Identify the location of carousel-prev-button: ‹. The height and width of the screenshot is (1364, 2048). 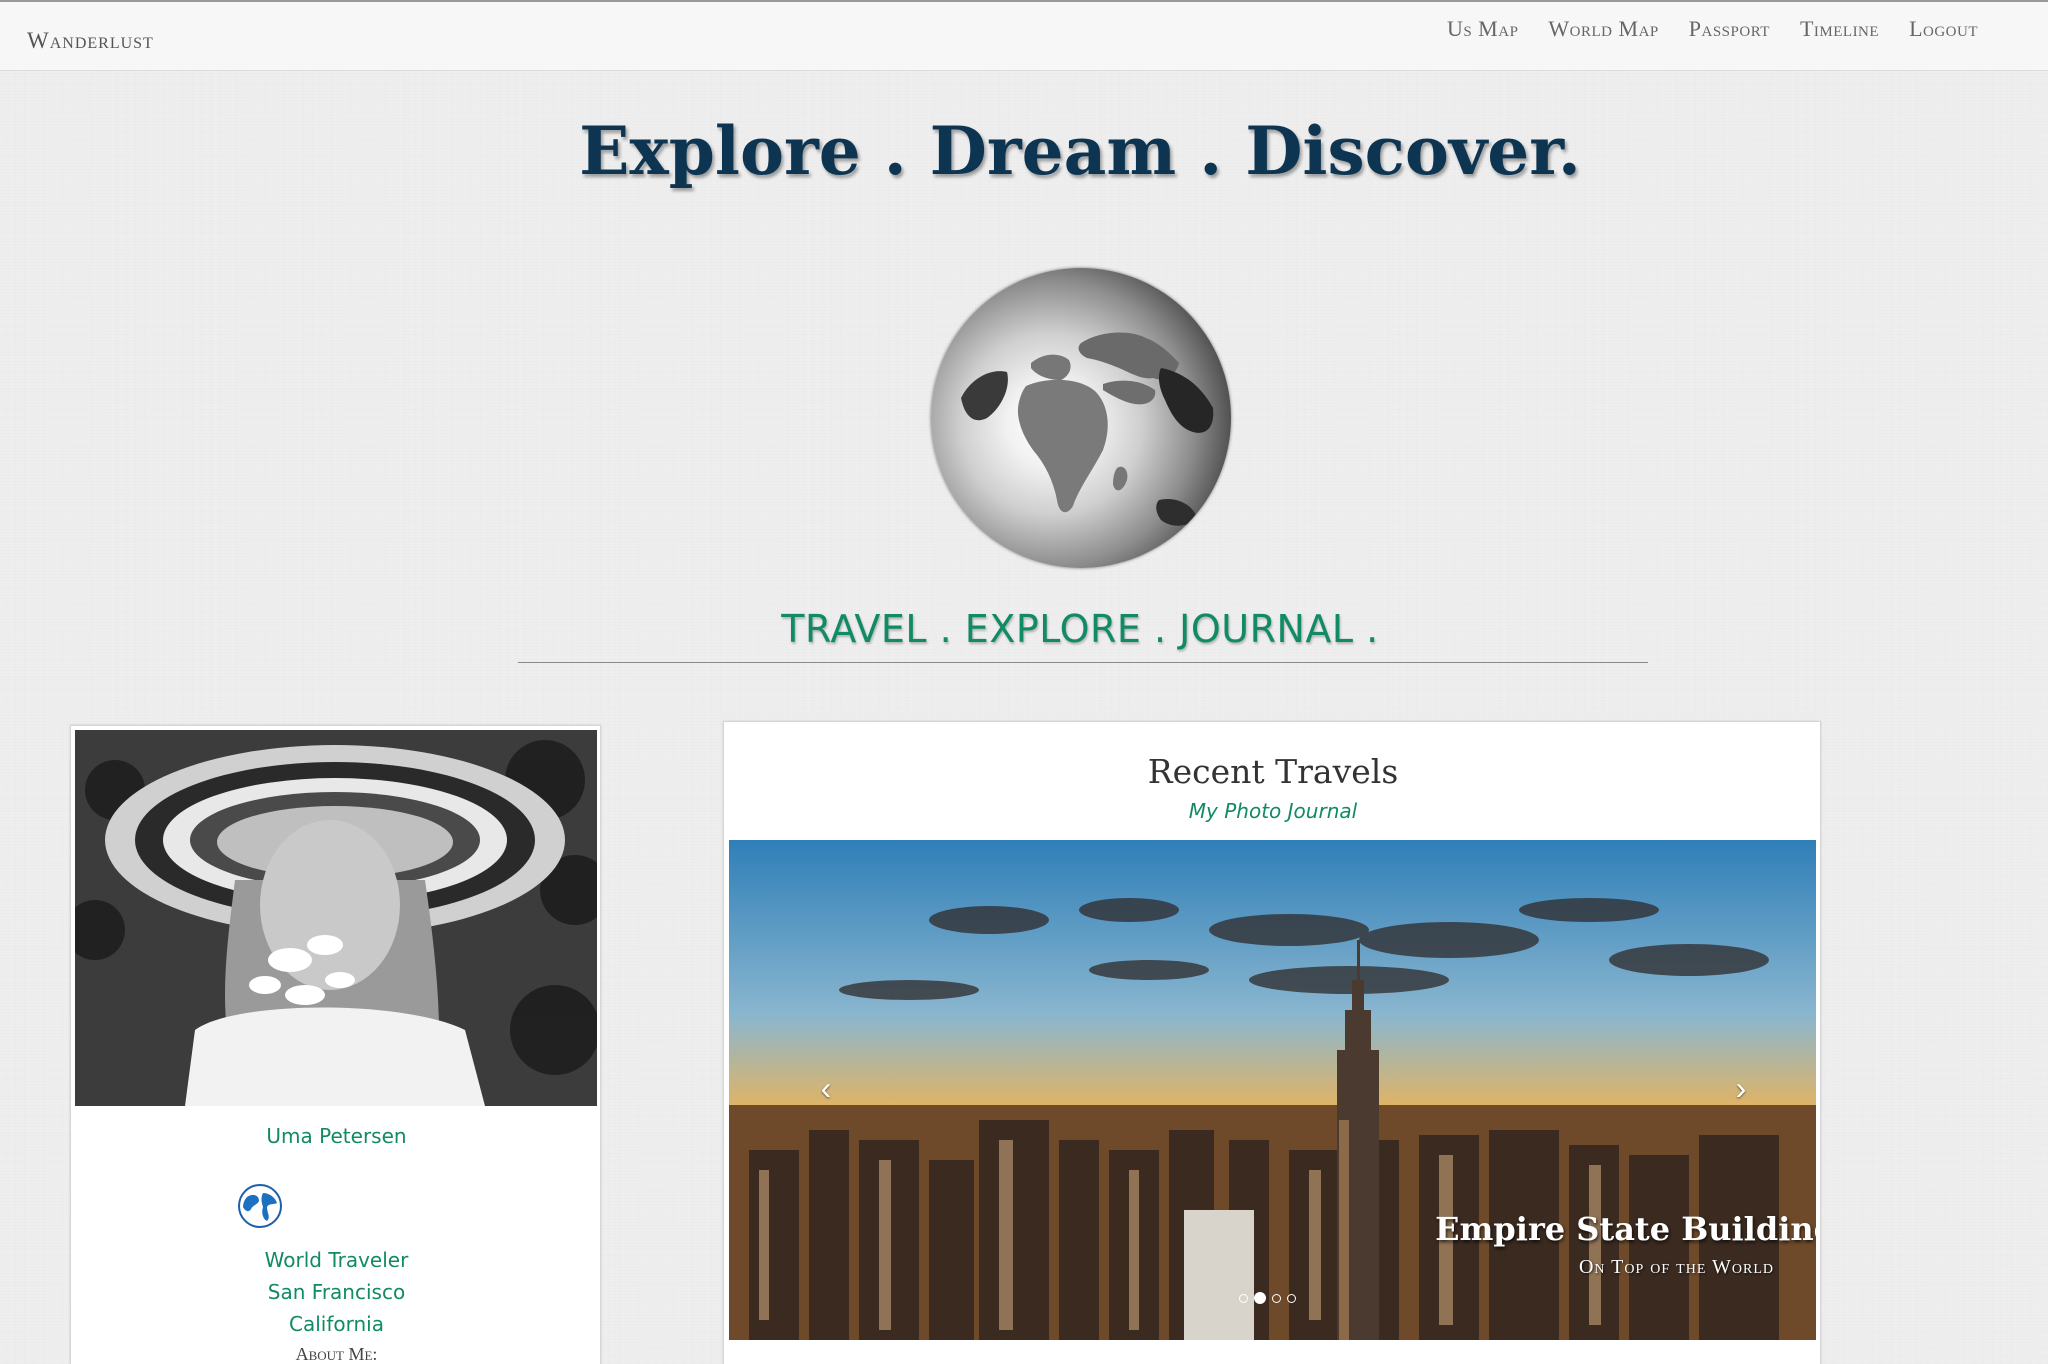
(826, 1090).